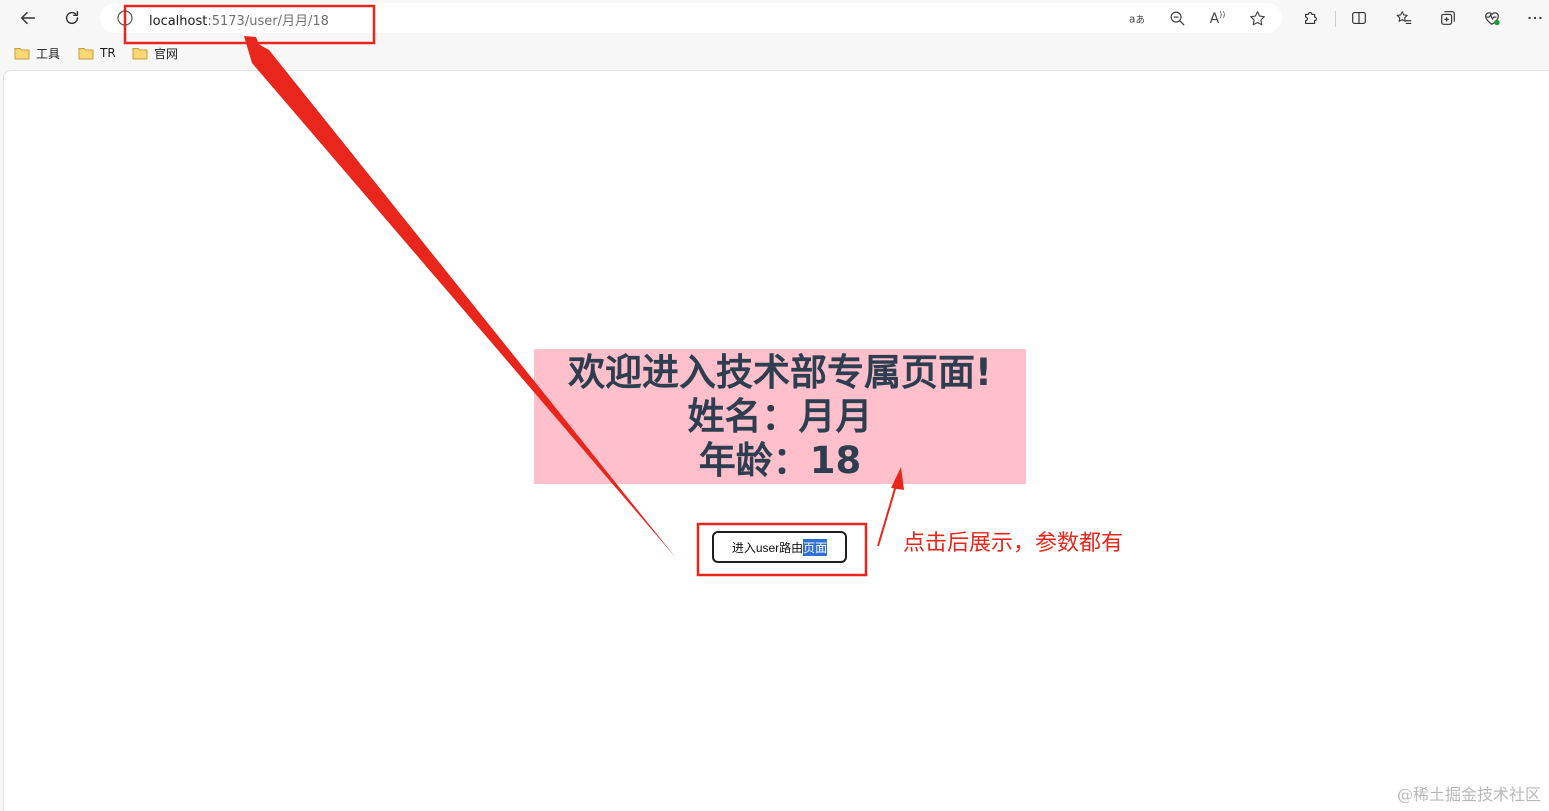  I want to click on bookmark-label: 工具, so click(48, 53).